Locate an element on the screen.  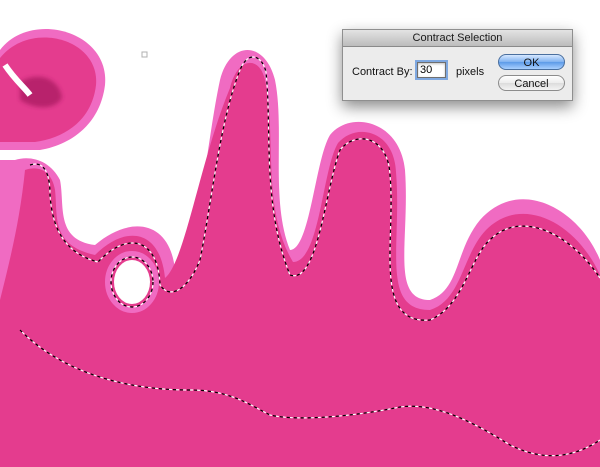
cancel-button: Cancel is located at coordinates (531, 83).